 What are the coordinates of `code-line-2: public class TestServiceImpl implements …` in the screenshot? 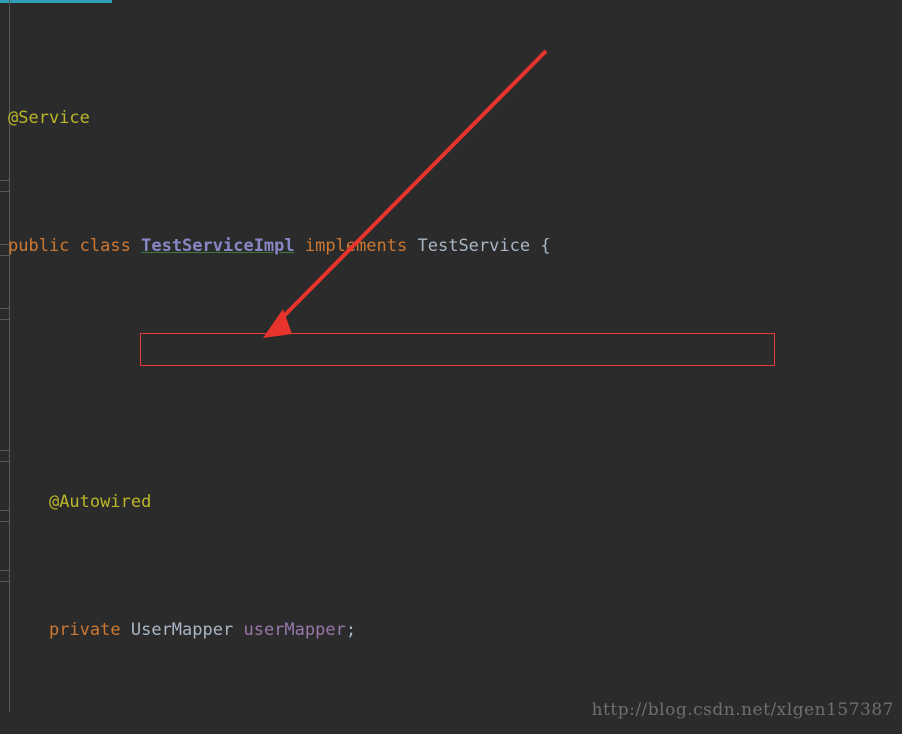 It's located at (451, 246).